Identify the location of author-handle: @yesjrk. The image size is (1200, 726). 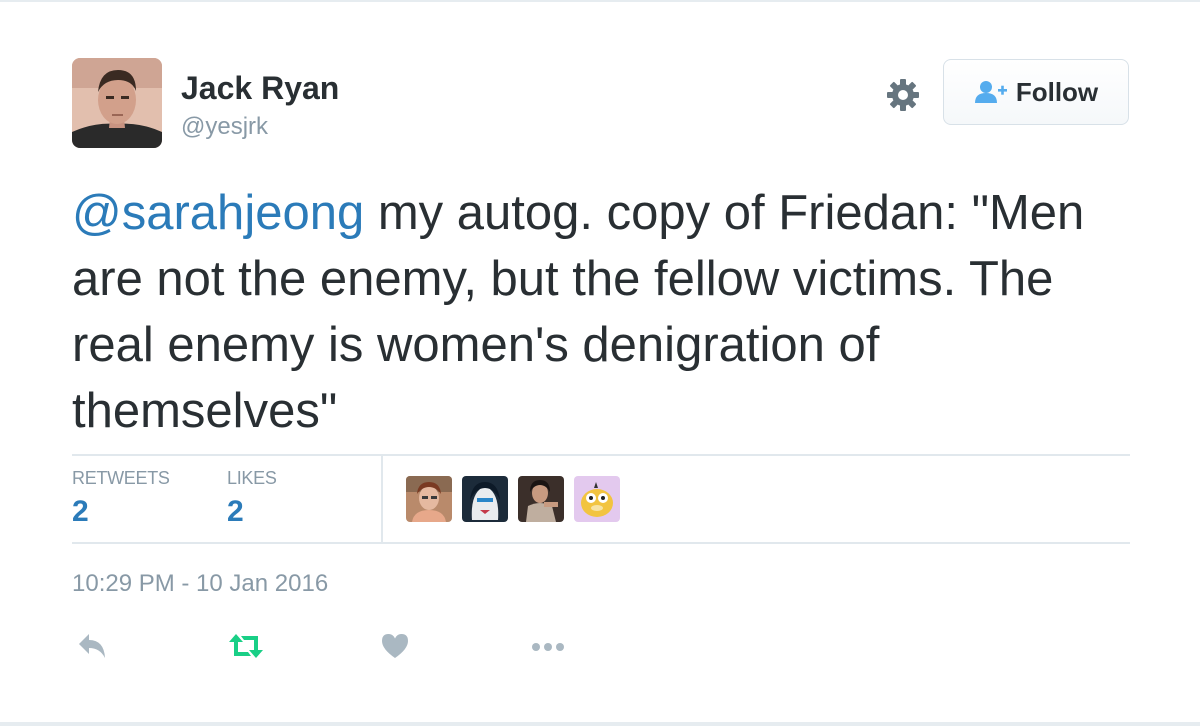
(224, 127).